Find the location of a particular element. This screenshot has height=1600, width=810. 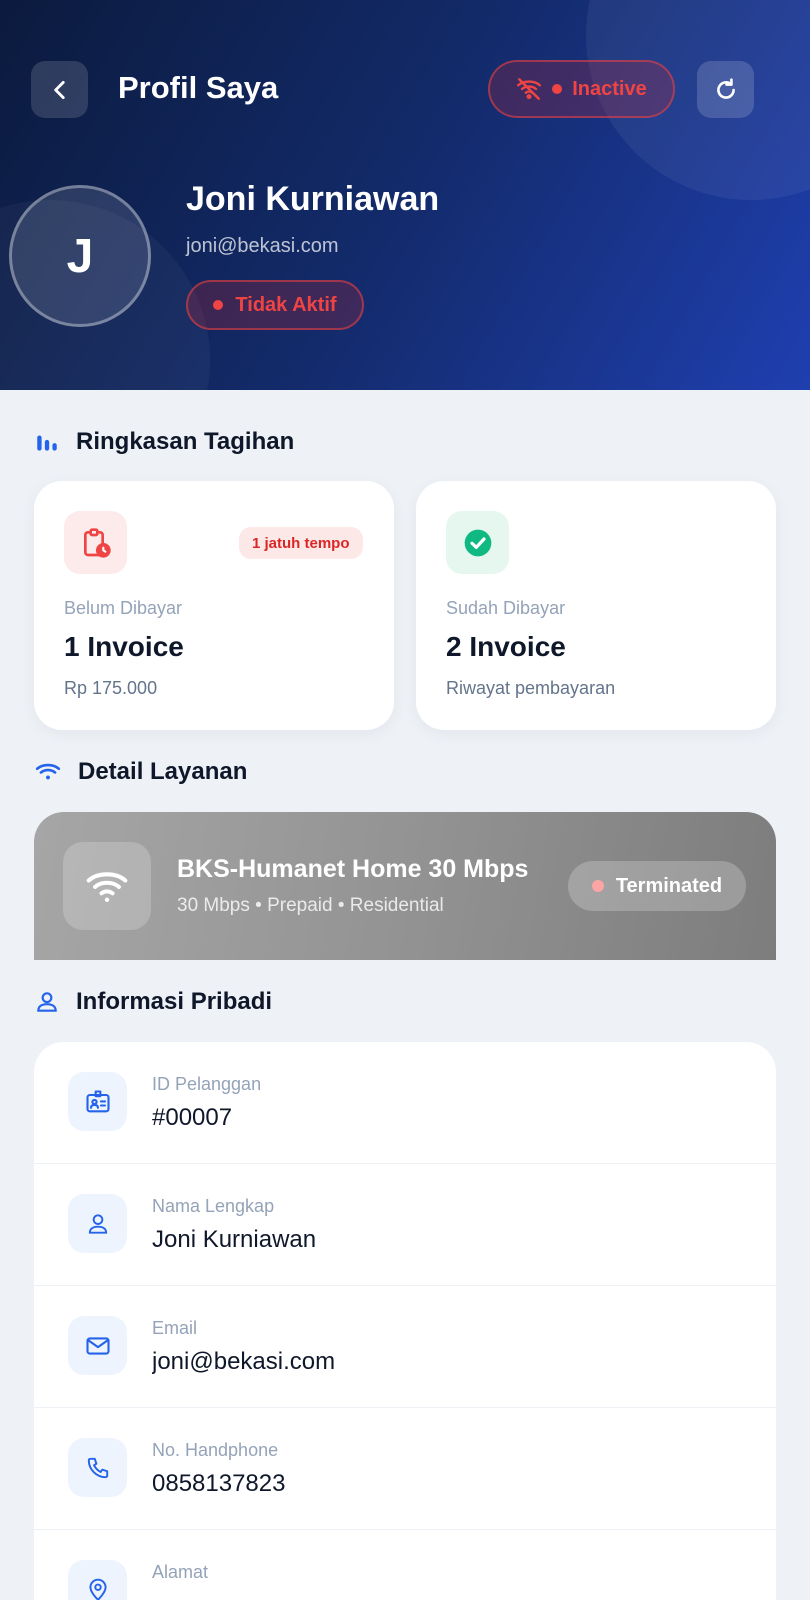

unpaid-label: Belum Dibayar is located at coordinates (123, 608).